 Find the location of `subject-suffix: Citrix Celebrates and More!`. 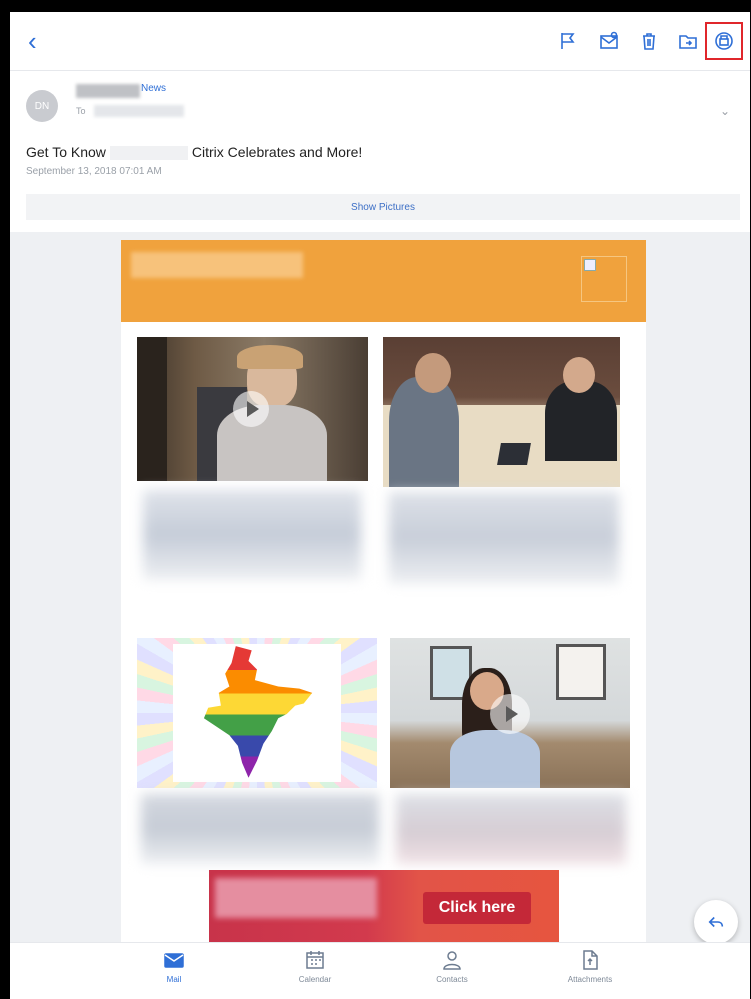

subject-suffix: Citrix Celebrates and More! is located at coordinates (277, 152).